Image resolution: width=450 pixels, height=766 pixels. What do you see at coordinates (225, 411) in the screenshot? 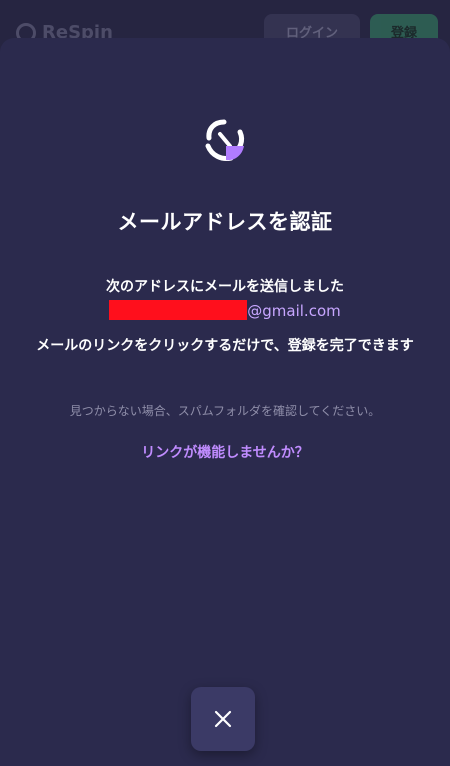
I see `spam-folder-note: 見つからない場合、スパムフォルダを確認してください。` at bounding box center [225, 411].